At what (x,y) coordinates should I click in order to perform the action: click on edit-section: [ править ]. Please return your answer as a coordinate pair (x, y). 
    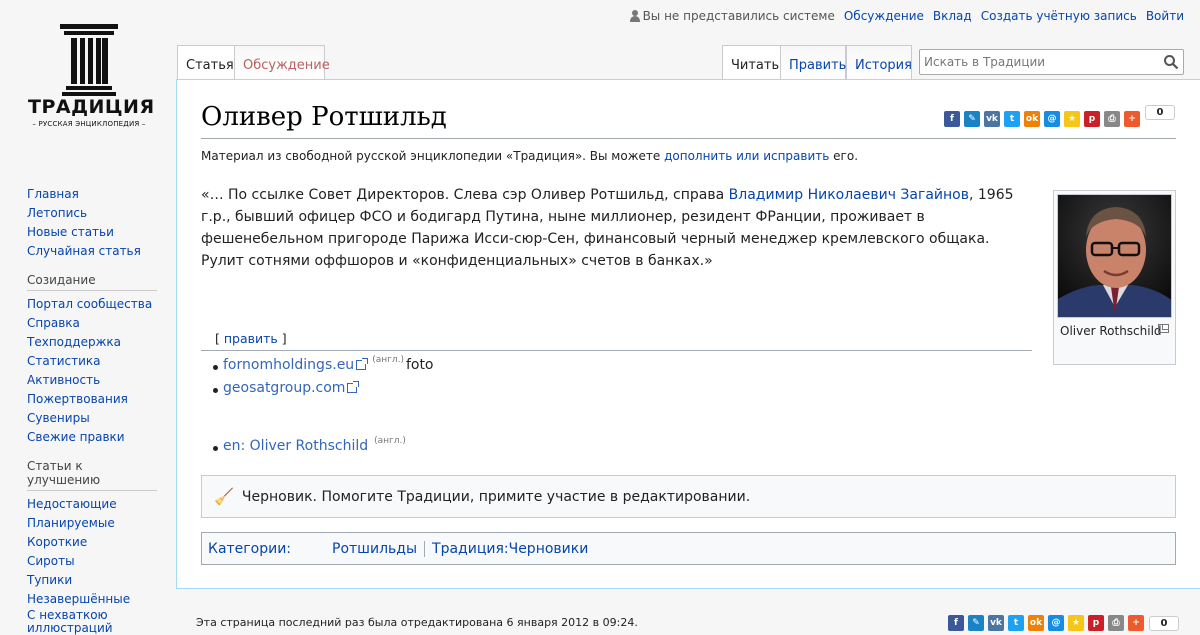
    Looking at the image, I should click on (251, 338).